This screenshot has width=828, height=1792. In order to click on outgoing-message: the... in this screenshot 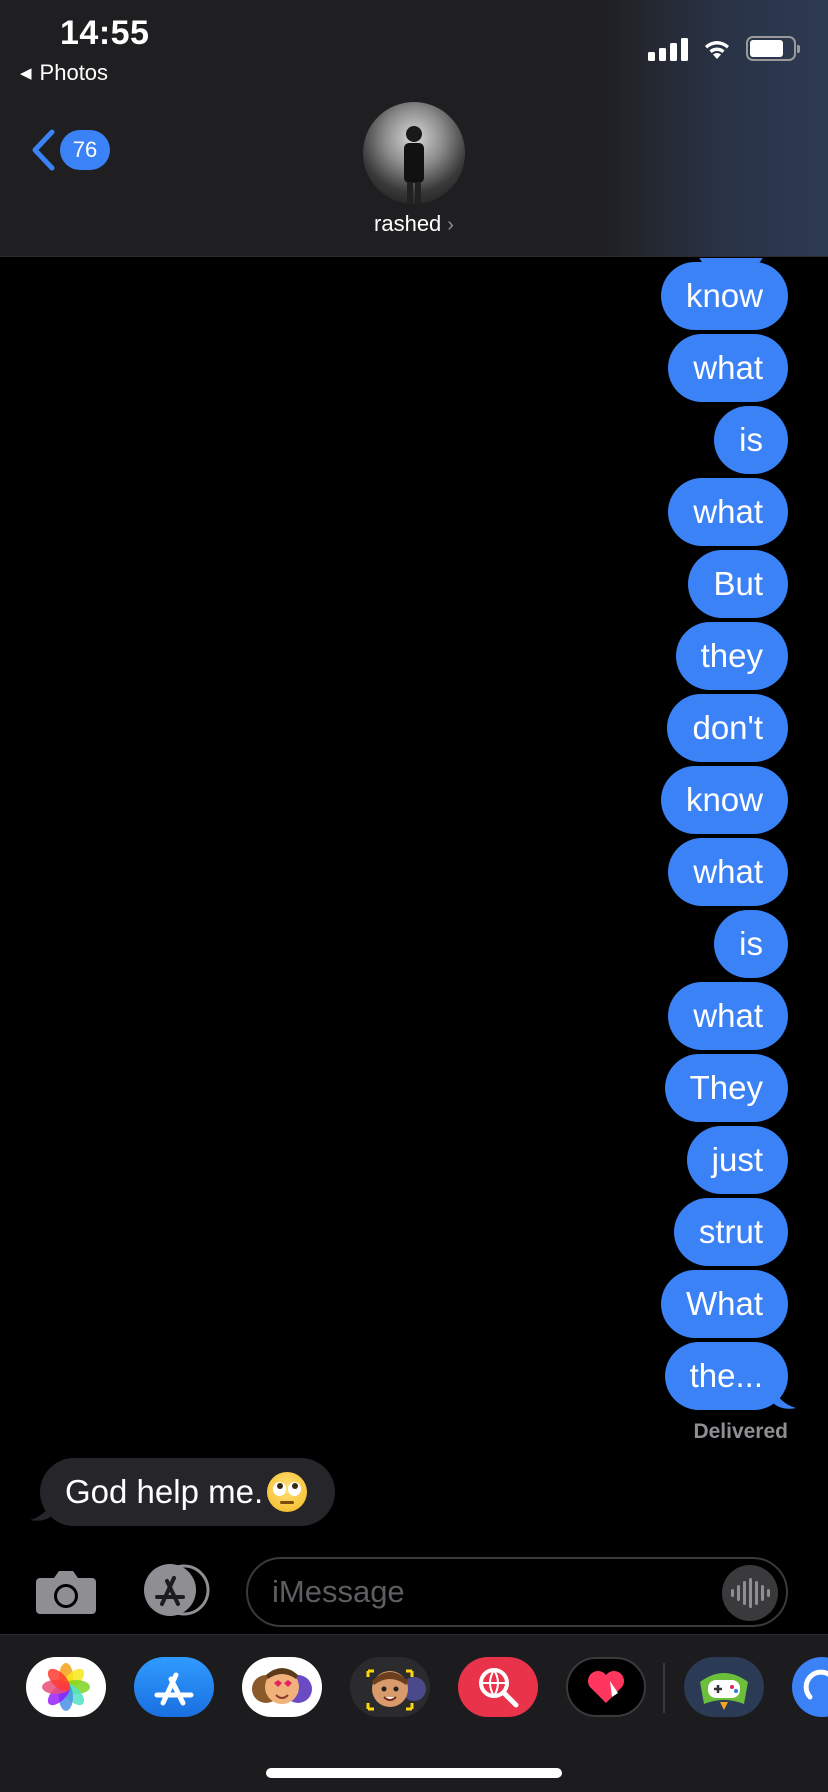, I will do `click(726, 1376)`.